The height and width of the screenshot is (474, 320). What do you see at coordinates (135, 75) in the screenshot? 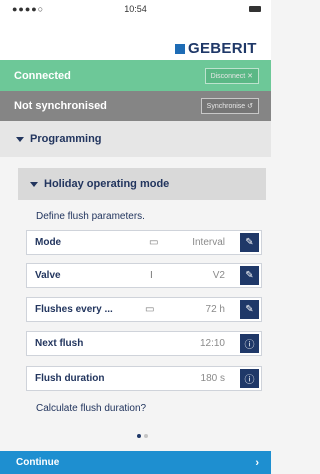
I see `connection-status-bar: Connected Disconnect ✕` at bounding box center [135, 75].